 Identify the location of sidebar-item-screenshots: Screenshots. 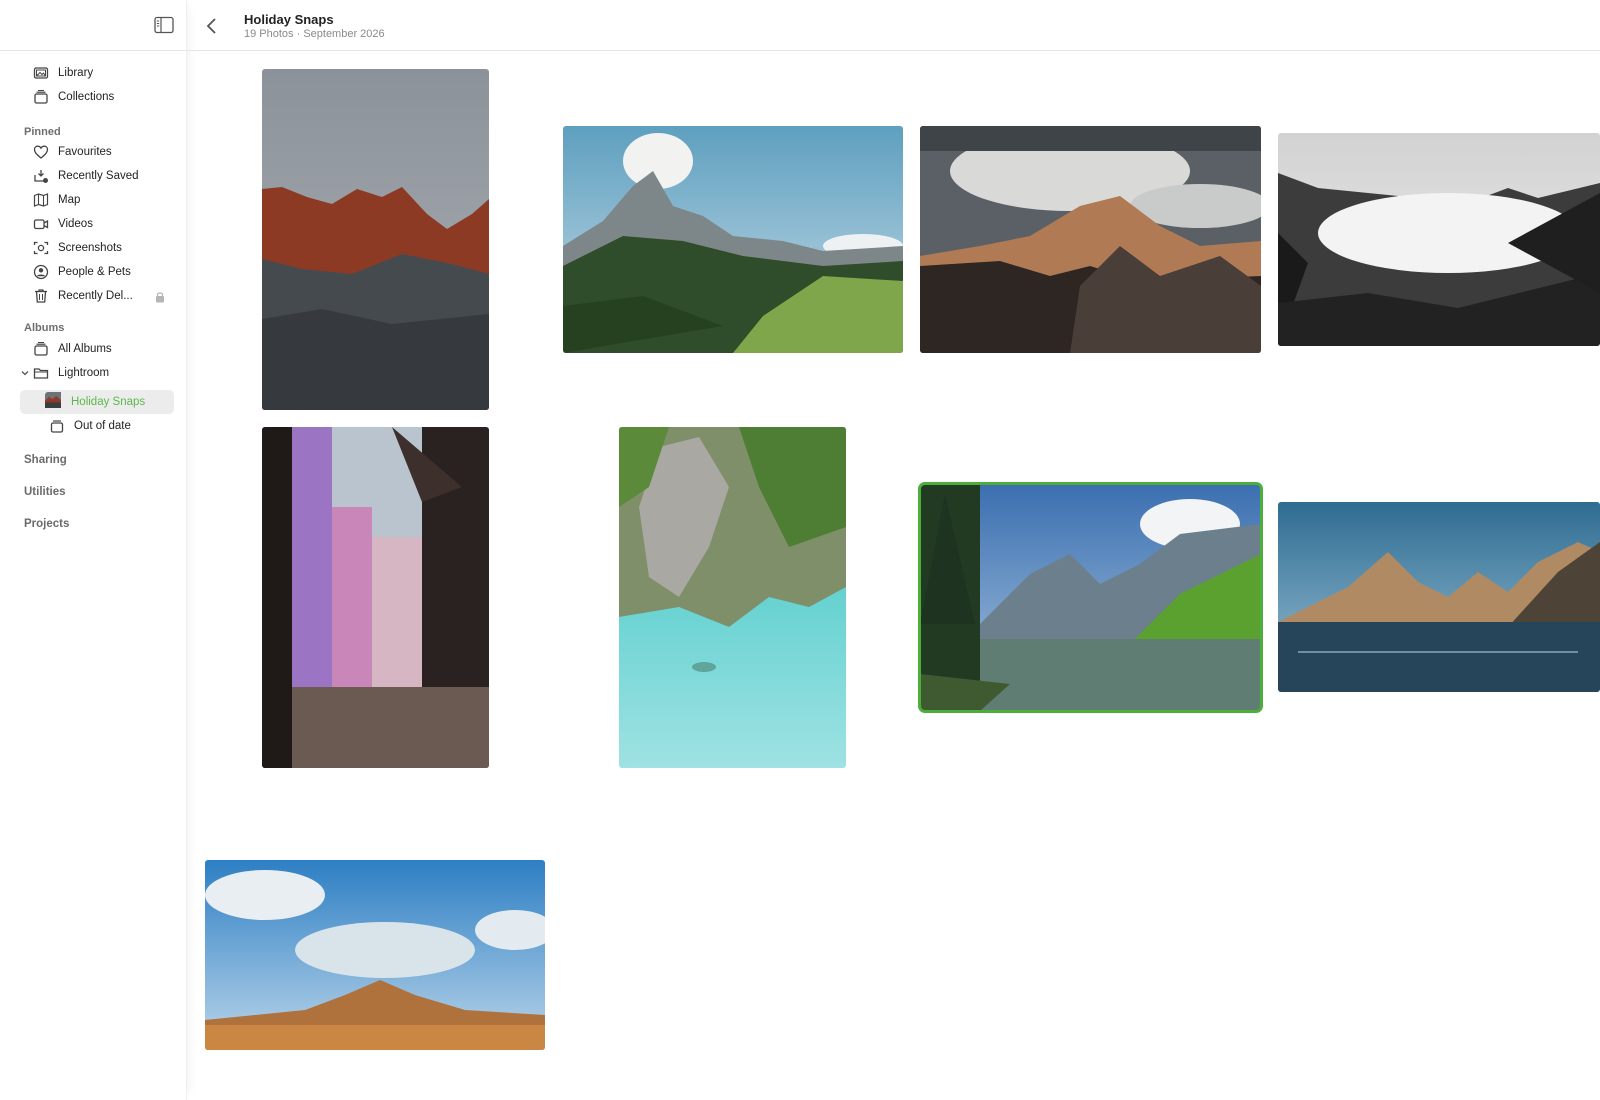
(77, 248).